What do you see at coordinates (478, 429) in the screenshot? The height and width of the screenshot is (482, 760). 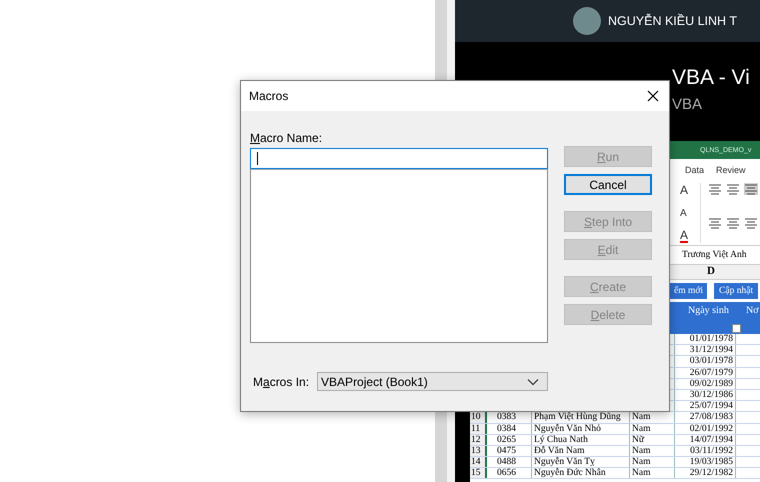 I see `row-number: 11` at bounding box center [478, 429].